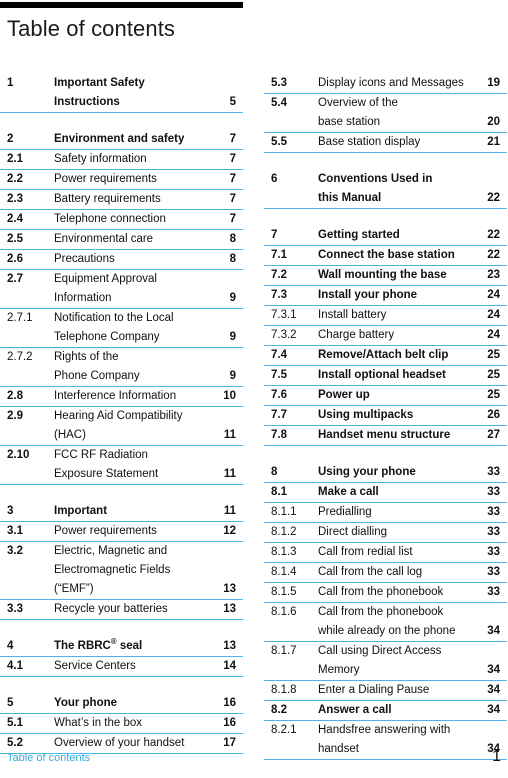 This screenshot has width=508, height=778. I want to click on toc-entry-title: Important Safety Instructions, so click(137, 93).